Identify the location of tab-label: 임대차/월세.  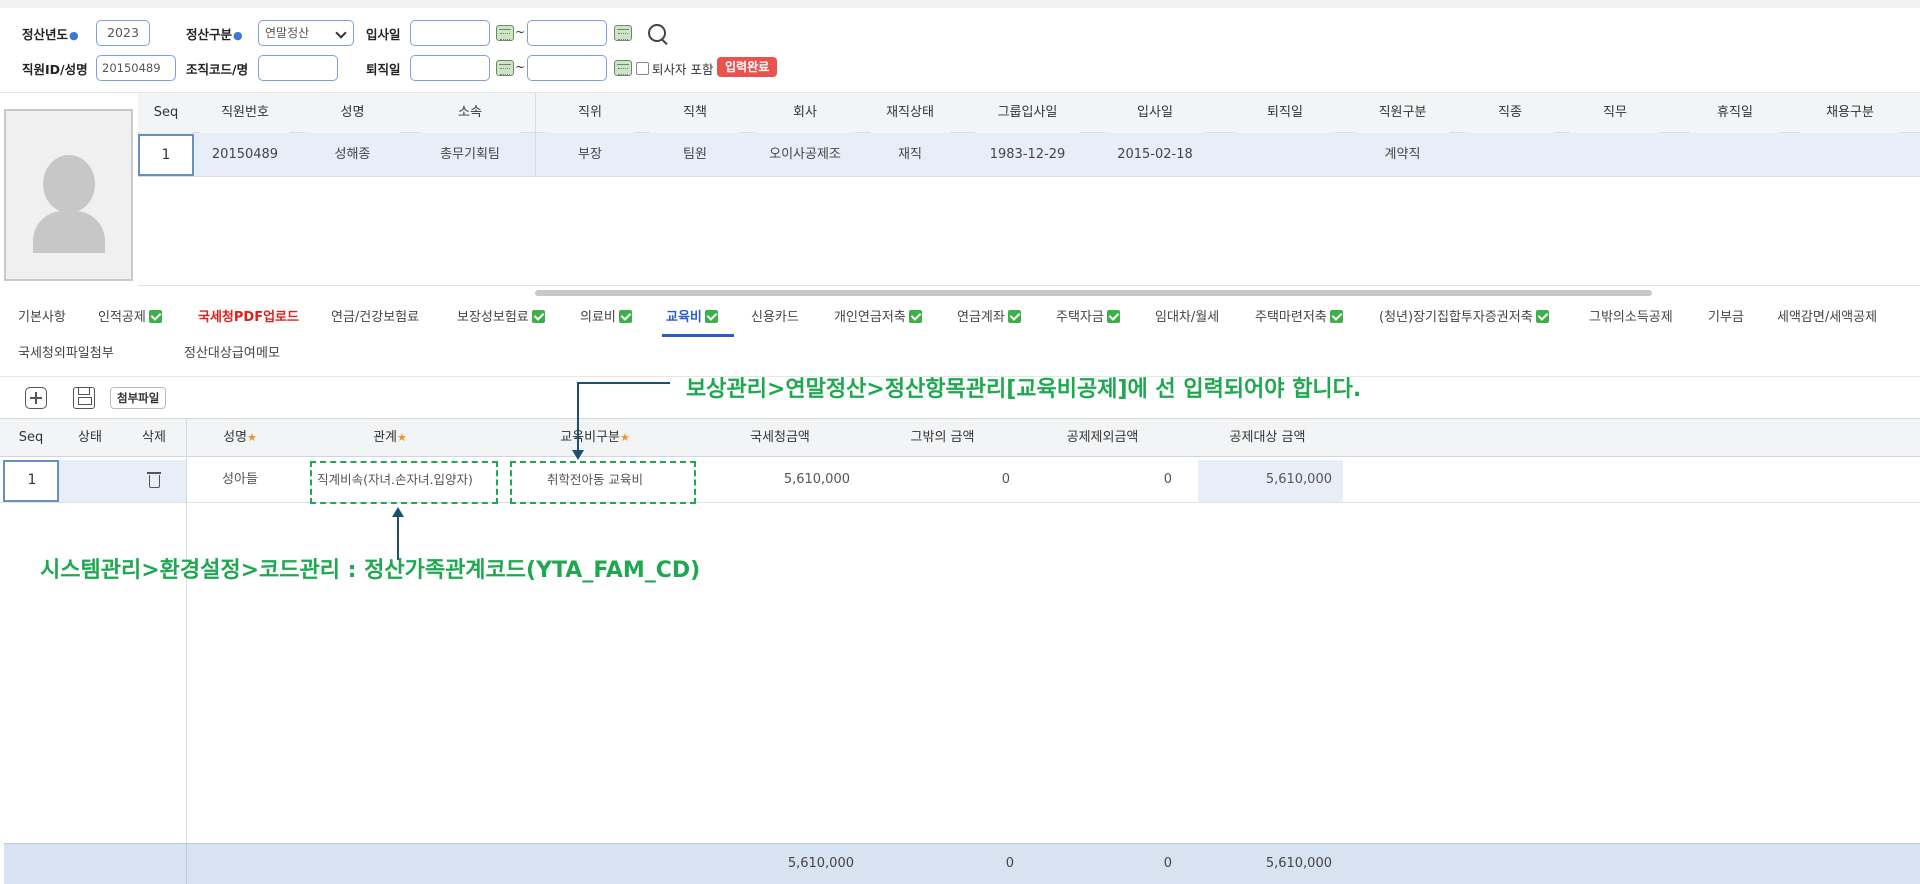
(1187, 317).